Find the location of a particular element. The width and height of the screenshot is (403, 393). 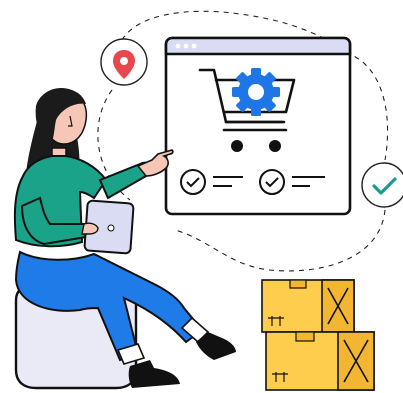

box-top is located at coordinates (308, 306).